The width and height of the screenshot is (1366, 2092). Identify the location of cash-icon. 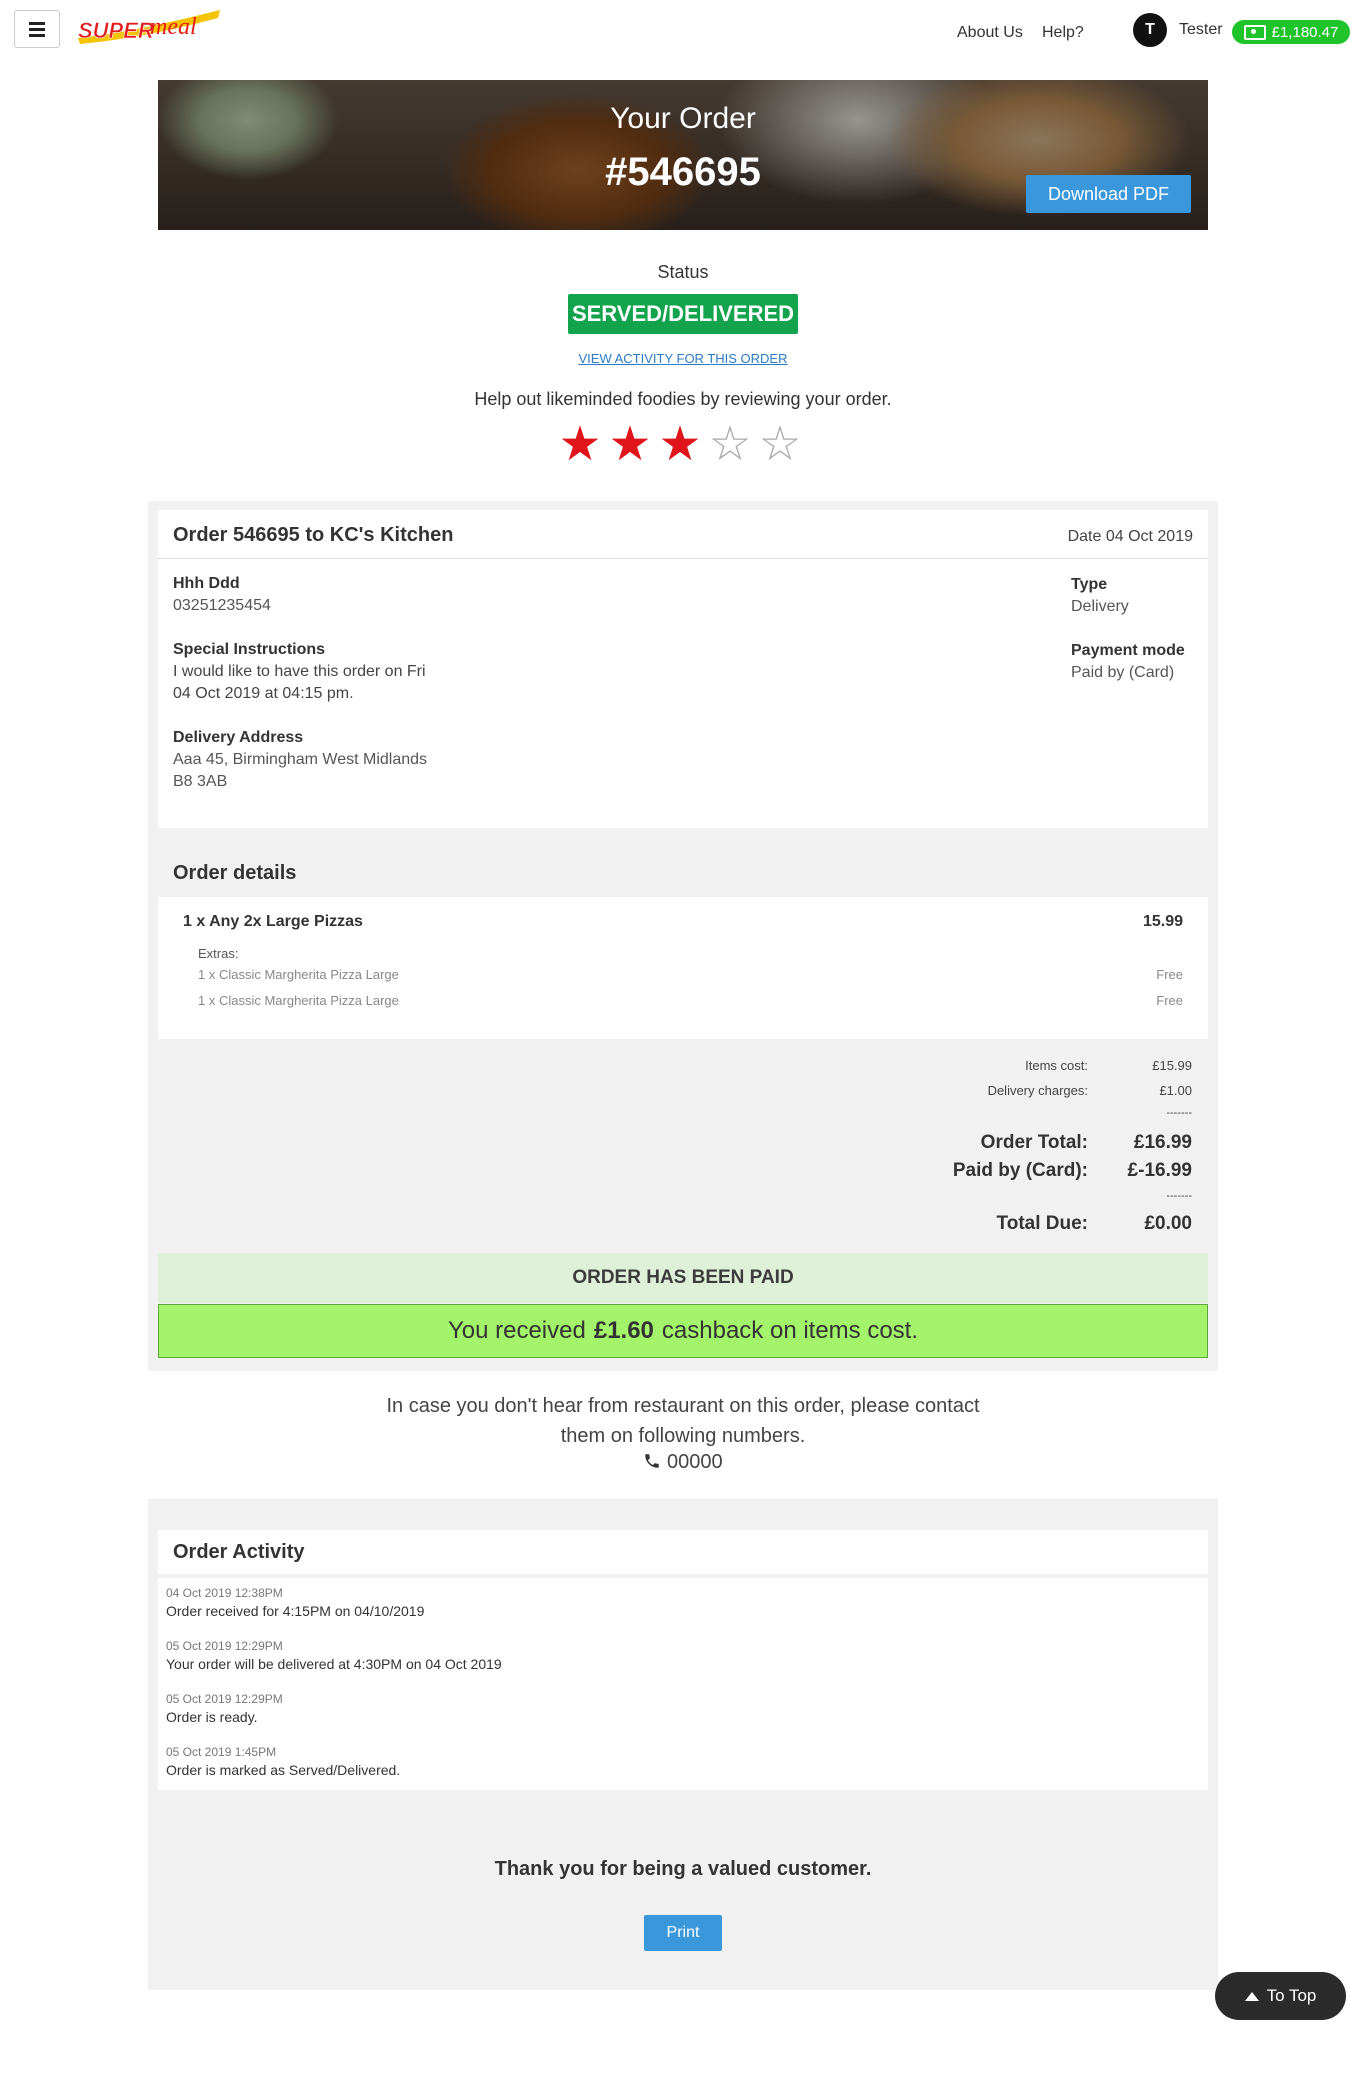
(1254, 32).